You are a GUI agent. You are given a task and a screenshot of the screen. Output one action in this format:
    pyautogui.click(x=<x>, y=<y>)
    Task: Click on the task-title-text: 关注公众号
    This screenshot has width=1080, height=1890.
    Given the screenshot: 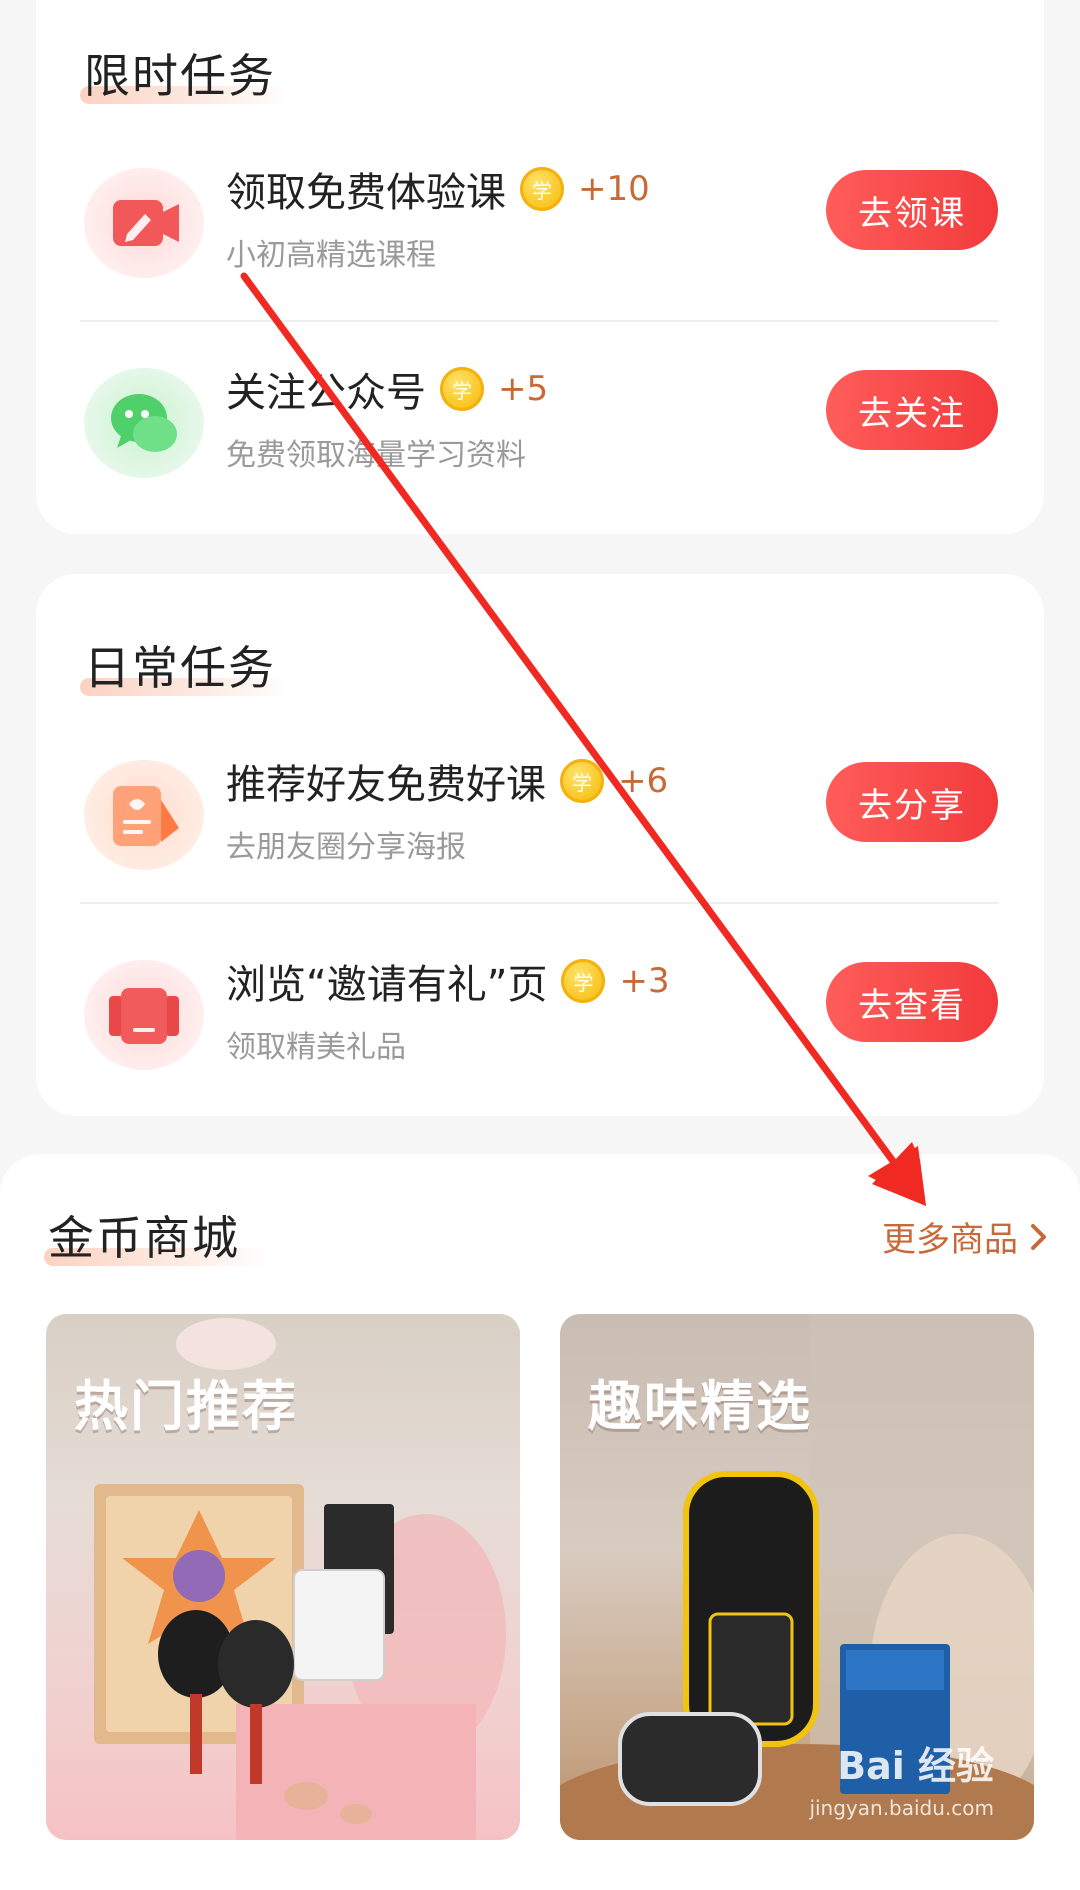 What is the action you would take?
    pyautogui.click(x=326, y=393)
    